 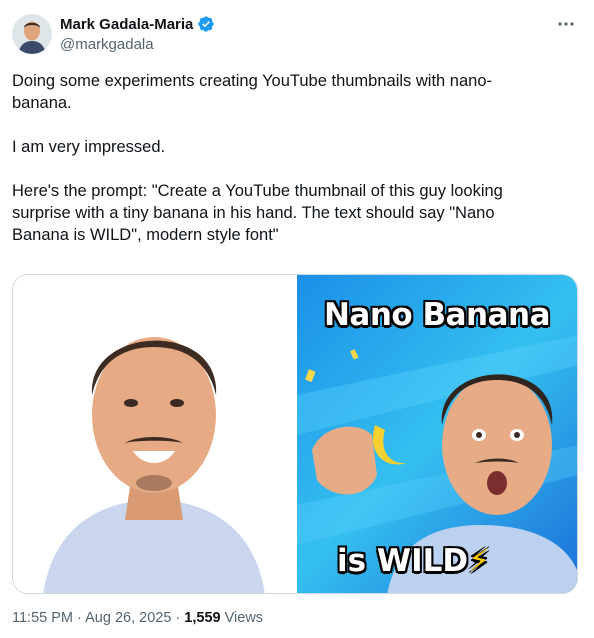 I want to click on tweet-meta: 11:55 PM · Aug 26, 2025 · 1,559 Views, so click(x=137, y=618).